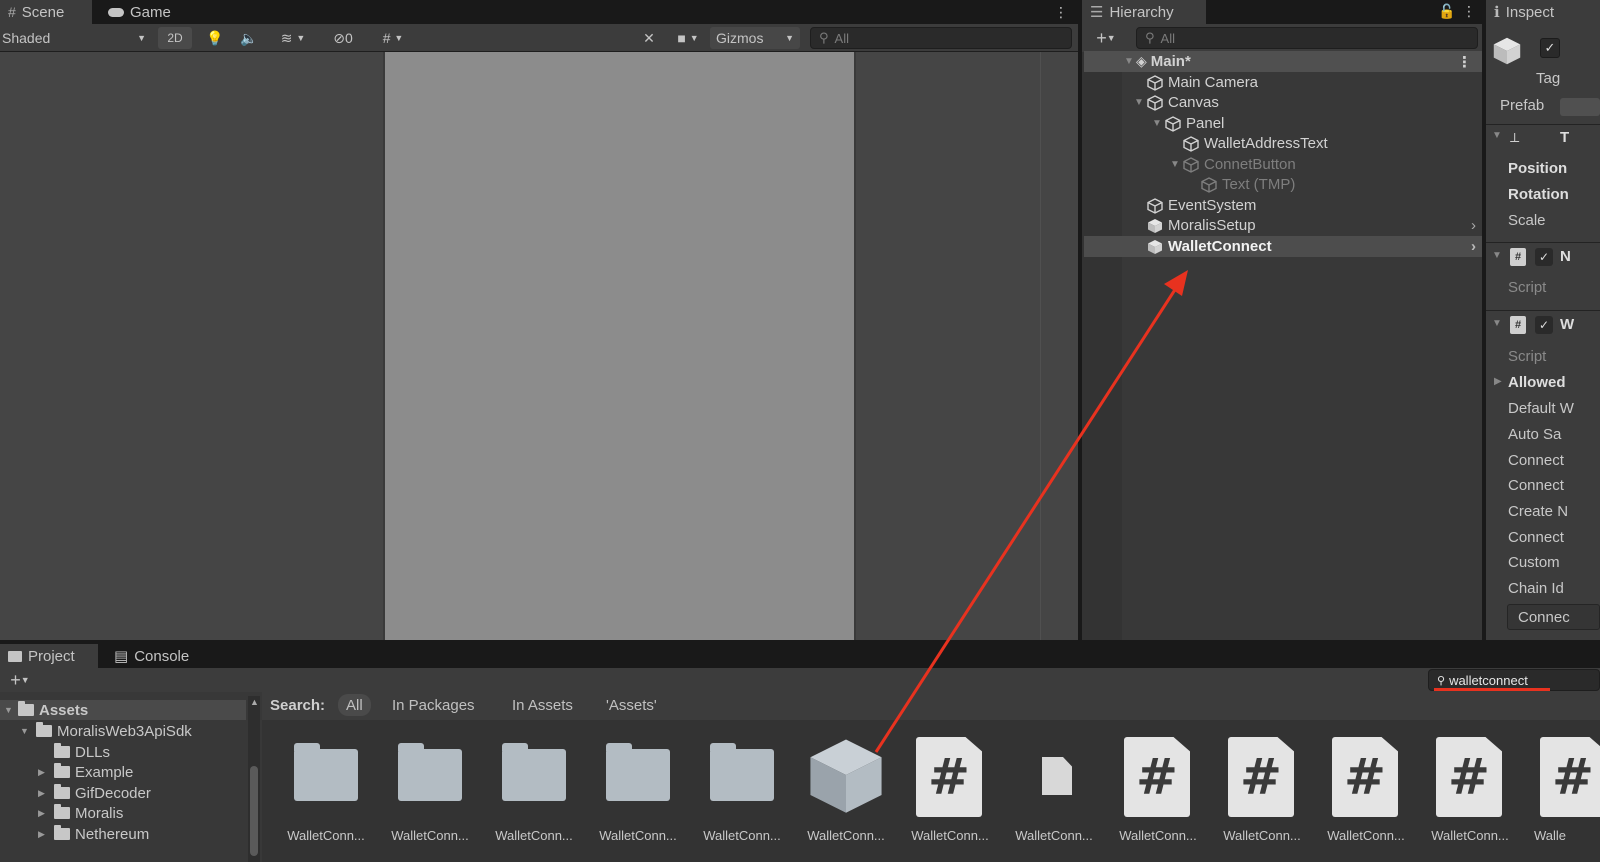 This screenshot has width=1600, height=862. What do you see at coordinates (254, 702) in the screenshot?
I see `scroll-up-icon: ▲` at bounding box center [254, 702].